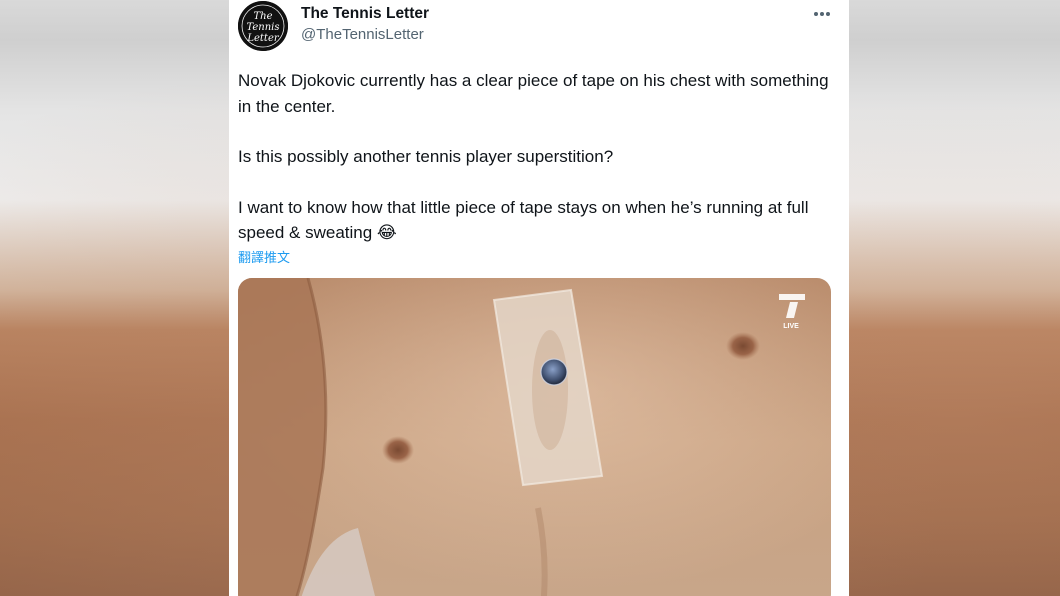 This screenshot has height=596, width=1060. What do you see at coordinates (263, 38) in the screenshot?
I see `svg-text: Letter` at bounding box center [263, 38].